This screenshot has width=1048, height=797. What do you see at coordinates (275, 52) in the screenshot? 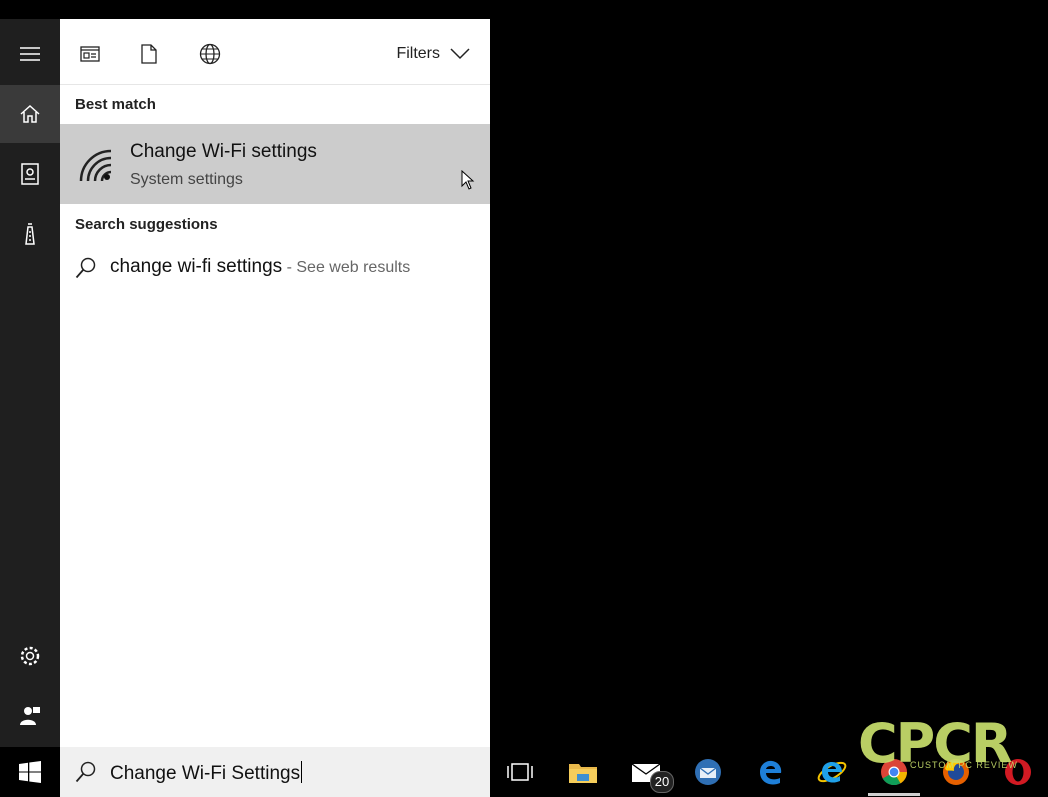
I see `search-toolbar: Filters` at bounding box center [275, 52].